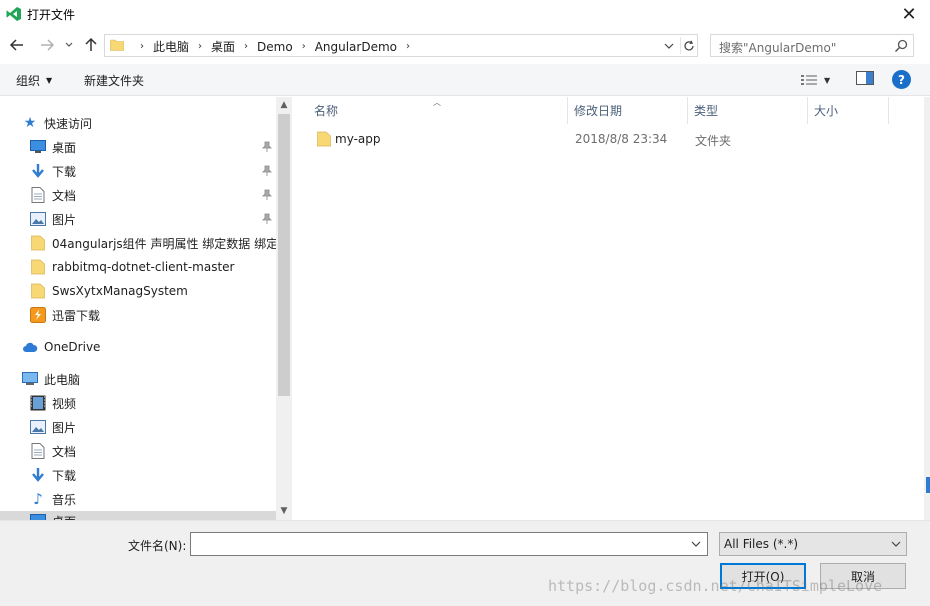  I want to click on address-bar: › 此电脑 › 桌面 › Demo › AngularDemo ›, so click(401, 45).